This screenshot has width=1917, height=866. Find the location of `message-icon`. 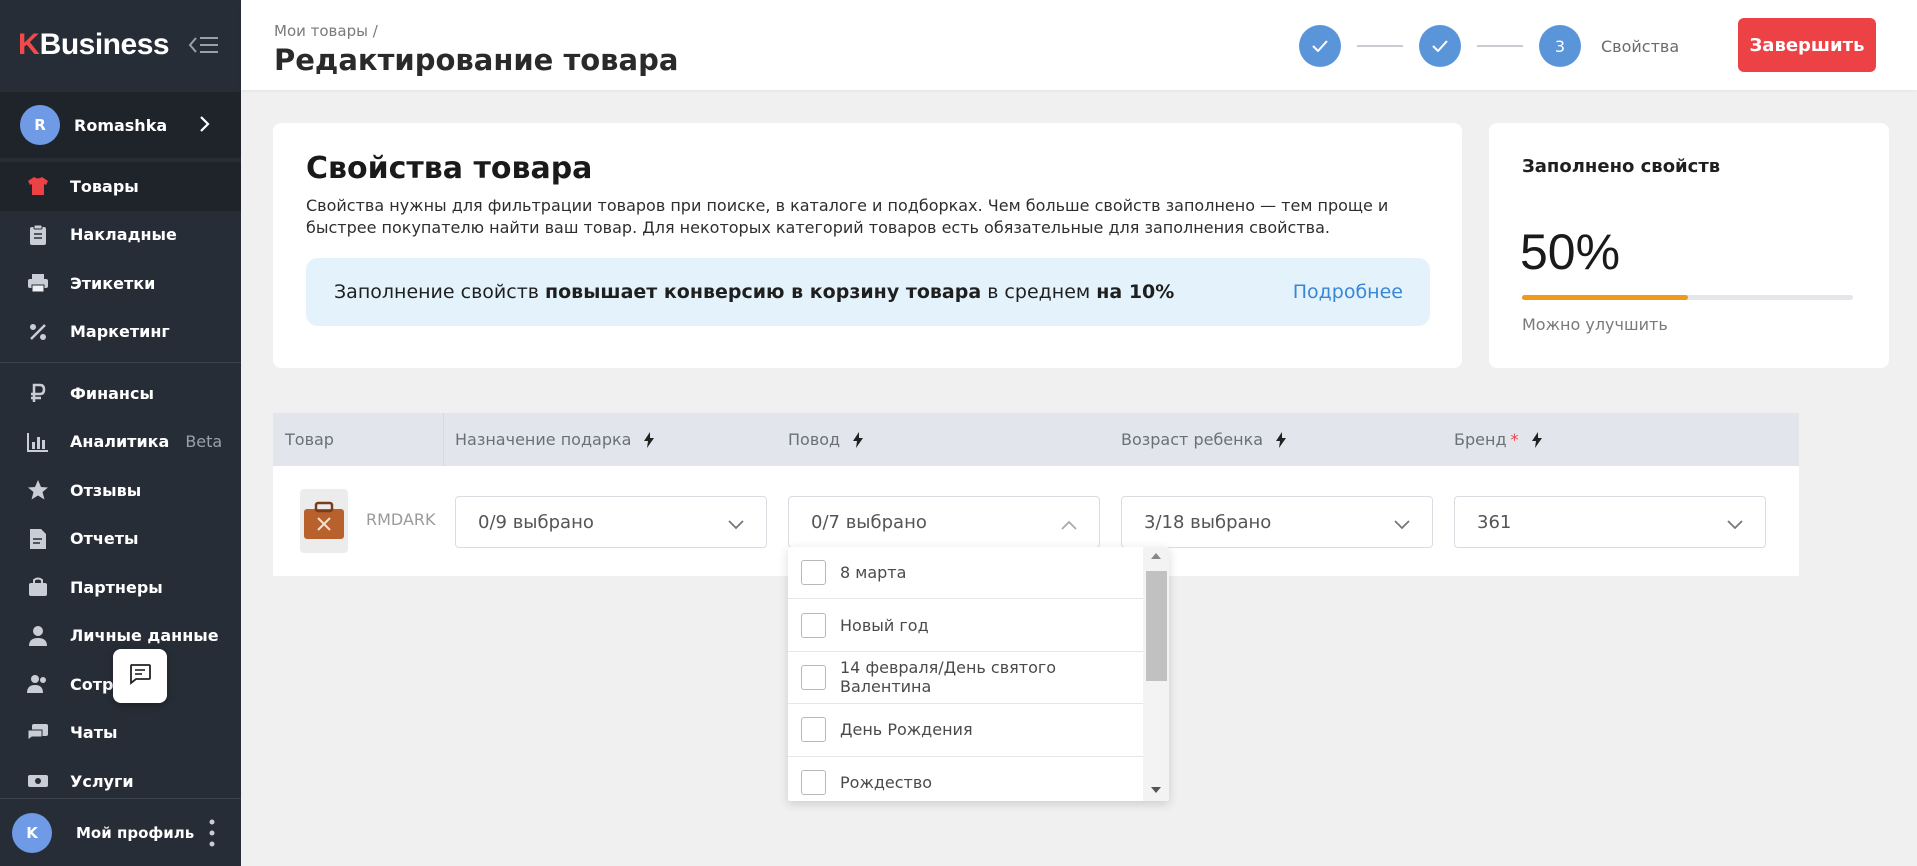

message-icon is located at coordinates (140, 676).